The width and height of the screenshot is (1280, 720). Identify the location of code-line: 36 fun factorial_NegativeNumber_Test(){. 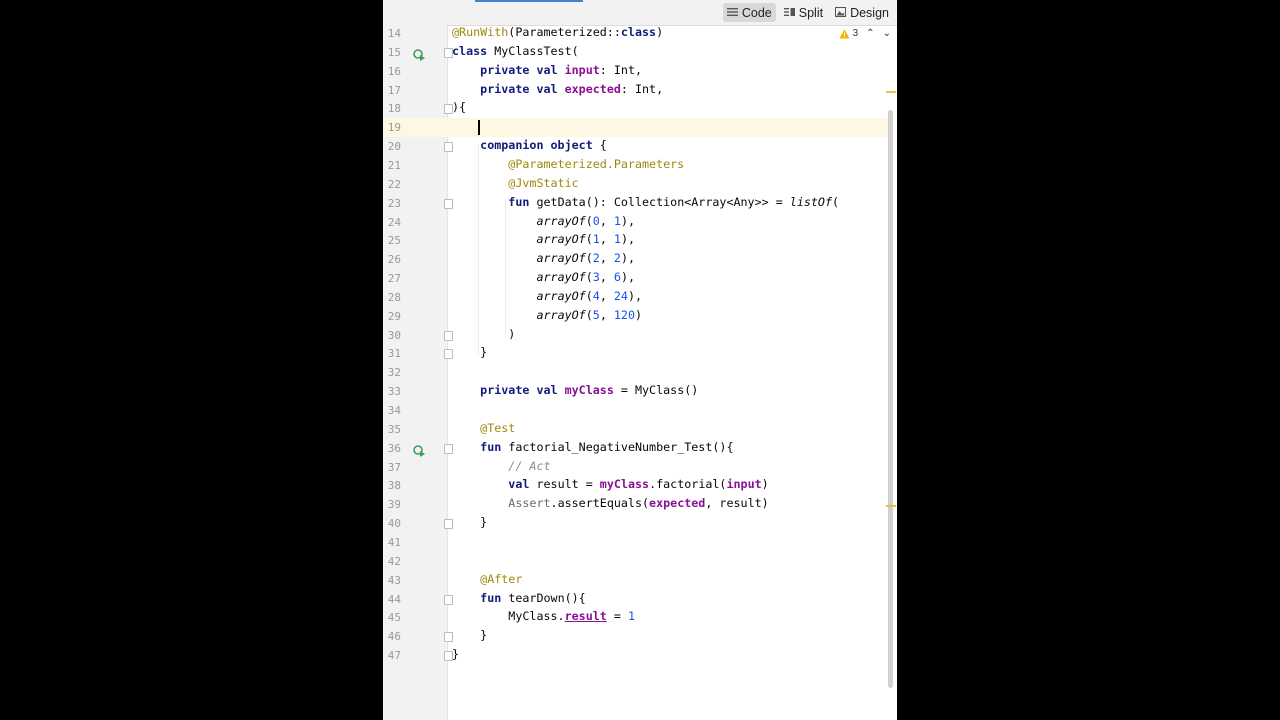
(636, 448).